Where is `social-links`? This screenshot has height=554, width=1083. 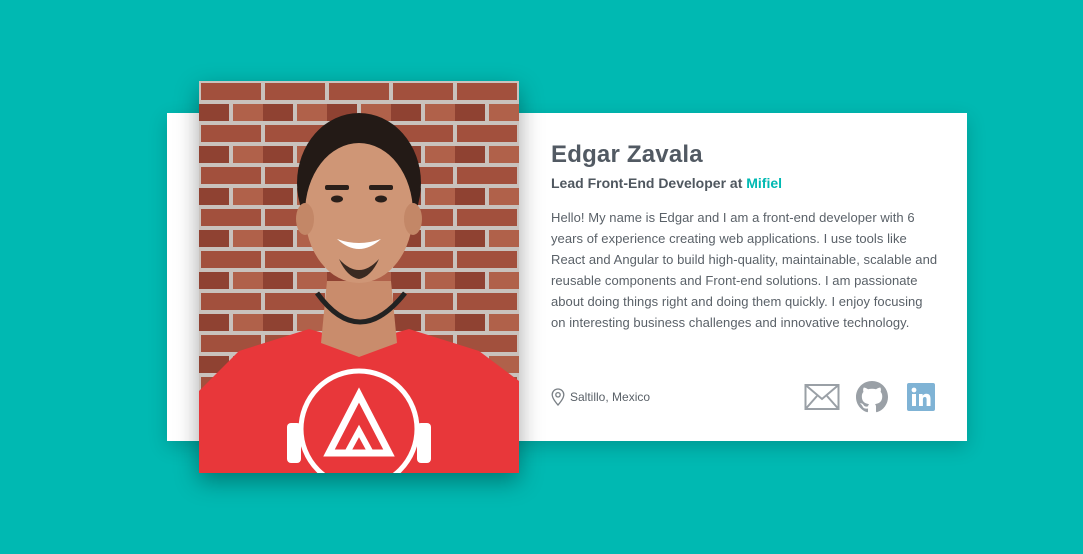
social-links is located at coordinates (869, 397).